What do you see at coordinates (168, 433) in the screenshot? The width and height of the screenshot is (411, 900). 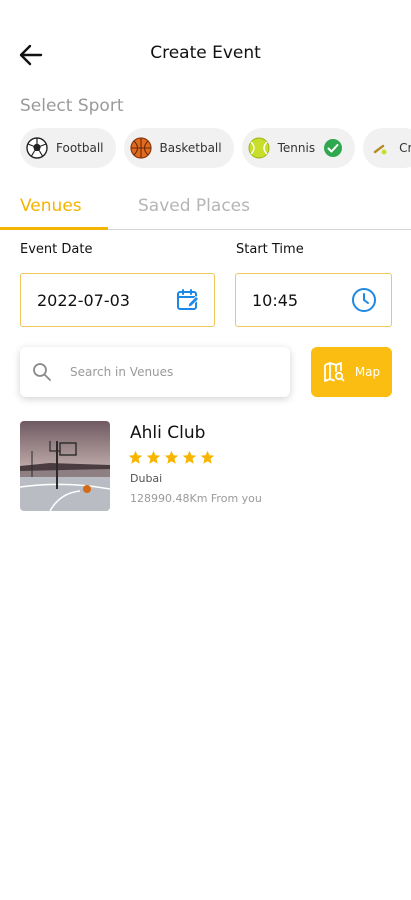 I see `venue-name: Ahli Club` at bounding box center [168, 433].